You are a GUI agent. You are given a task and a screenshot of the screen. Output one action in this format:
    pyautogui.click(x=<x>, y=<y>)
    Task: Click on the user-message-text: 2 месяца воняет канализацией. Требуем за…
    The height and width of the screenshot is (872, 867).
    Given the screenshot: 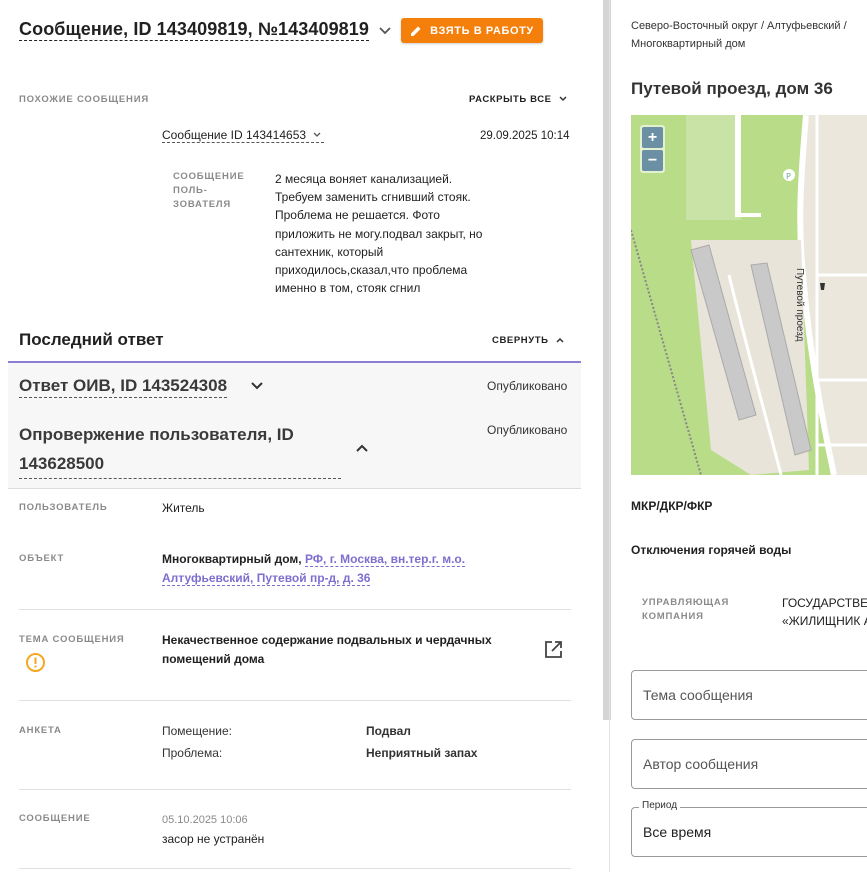 What is the action you would take?
    pyautogui.click(x=379, y=234)
    